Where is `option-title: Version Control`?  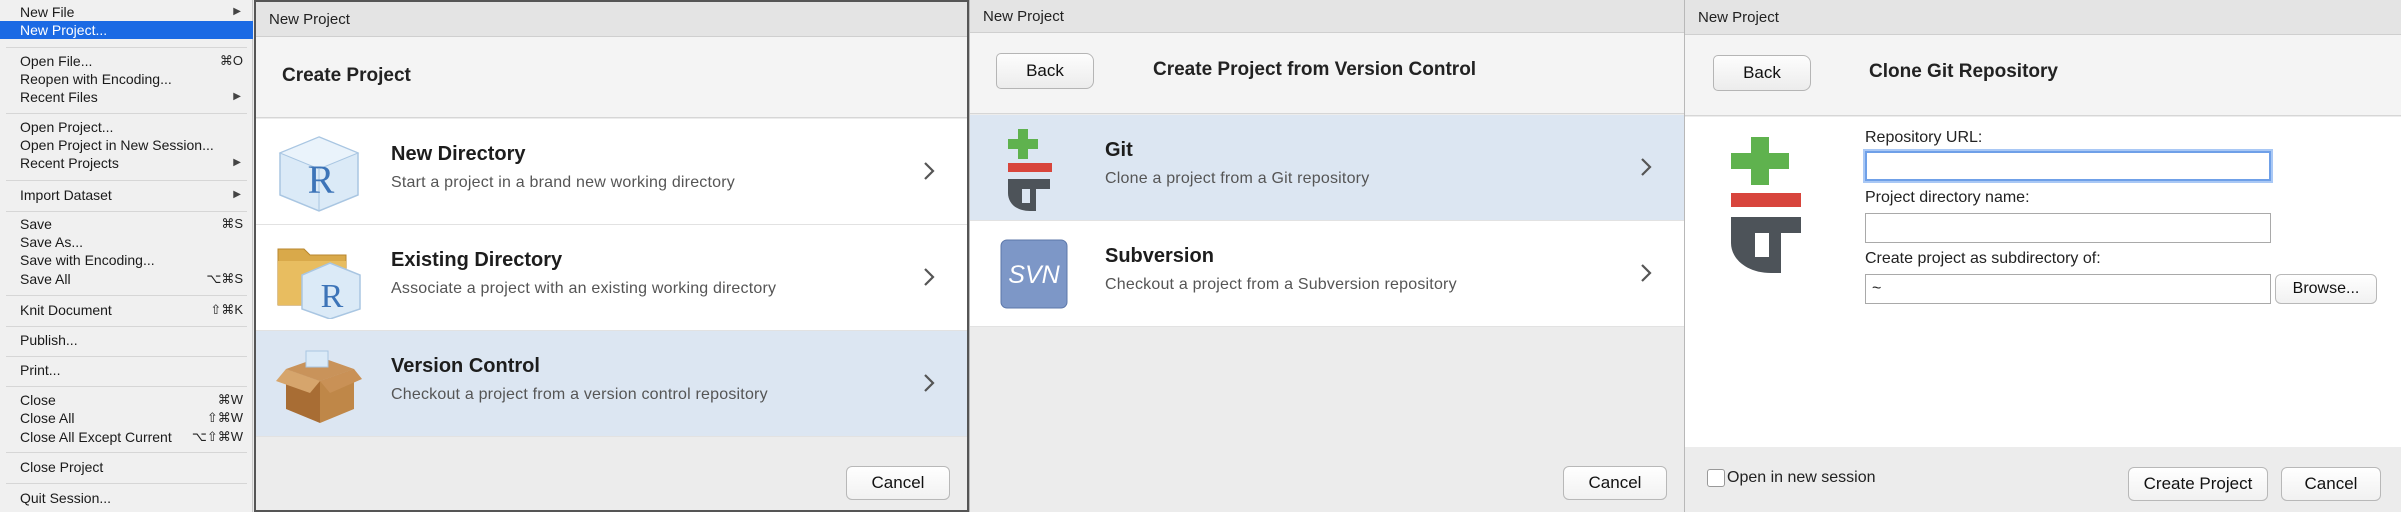 option-title: Version Control is located at coordinates (465, 366).